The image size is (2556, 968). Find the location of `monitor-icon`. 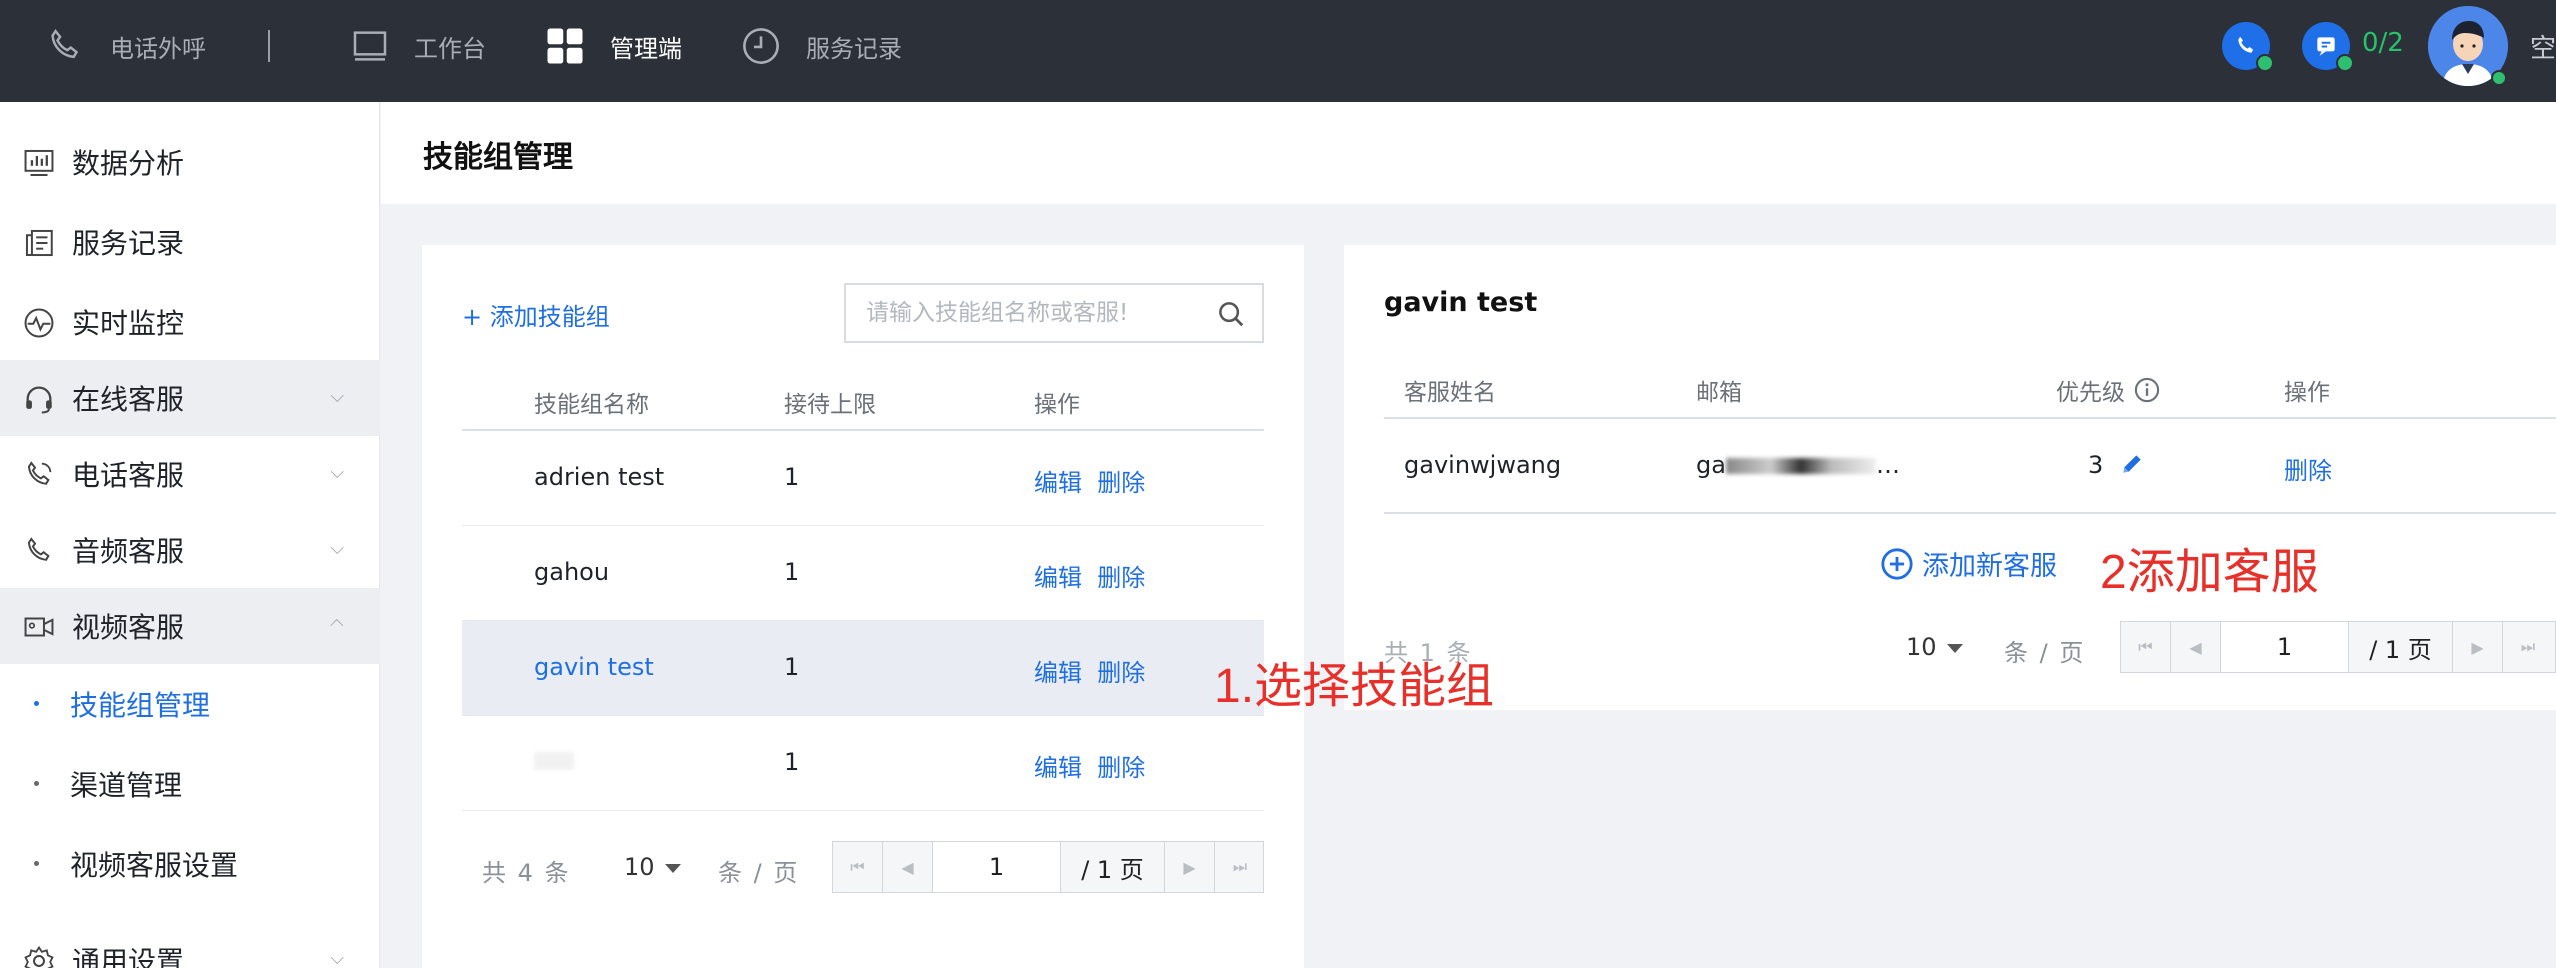

monitor-icon is located at coordinates (39, 323).